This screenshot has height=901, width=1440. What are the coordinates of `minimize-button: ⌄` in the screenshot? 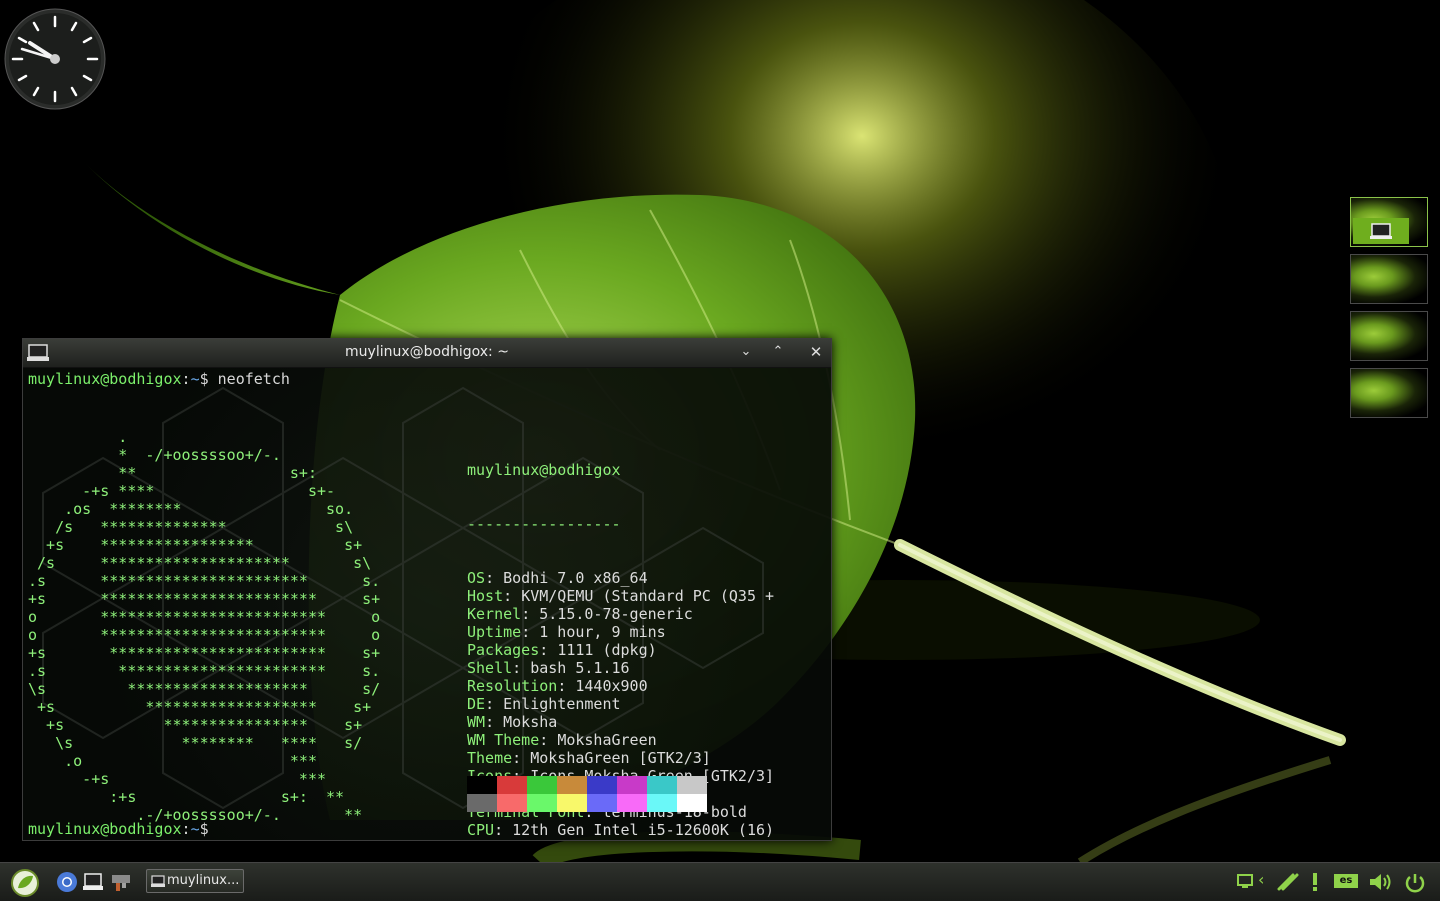 It's located at (746, 352).